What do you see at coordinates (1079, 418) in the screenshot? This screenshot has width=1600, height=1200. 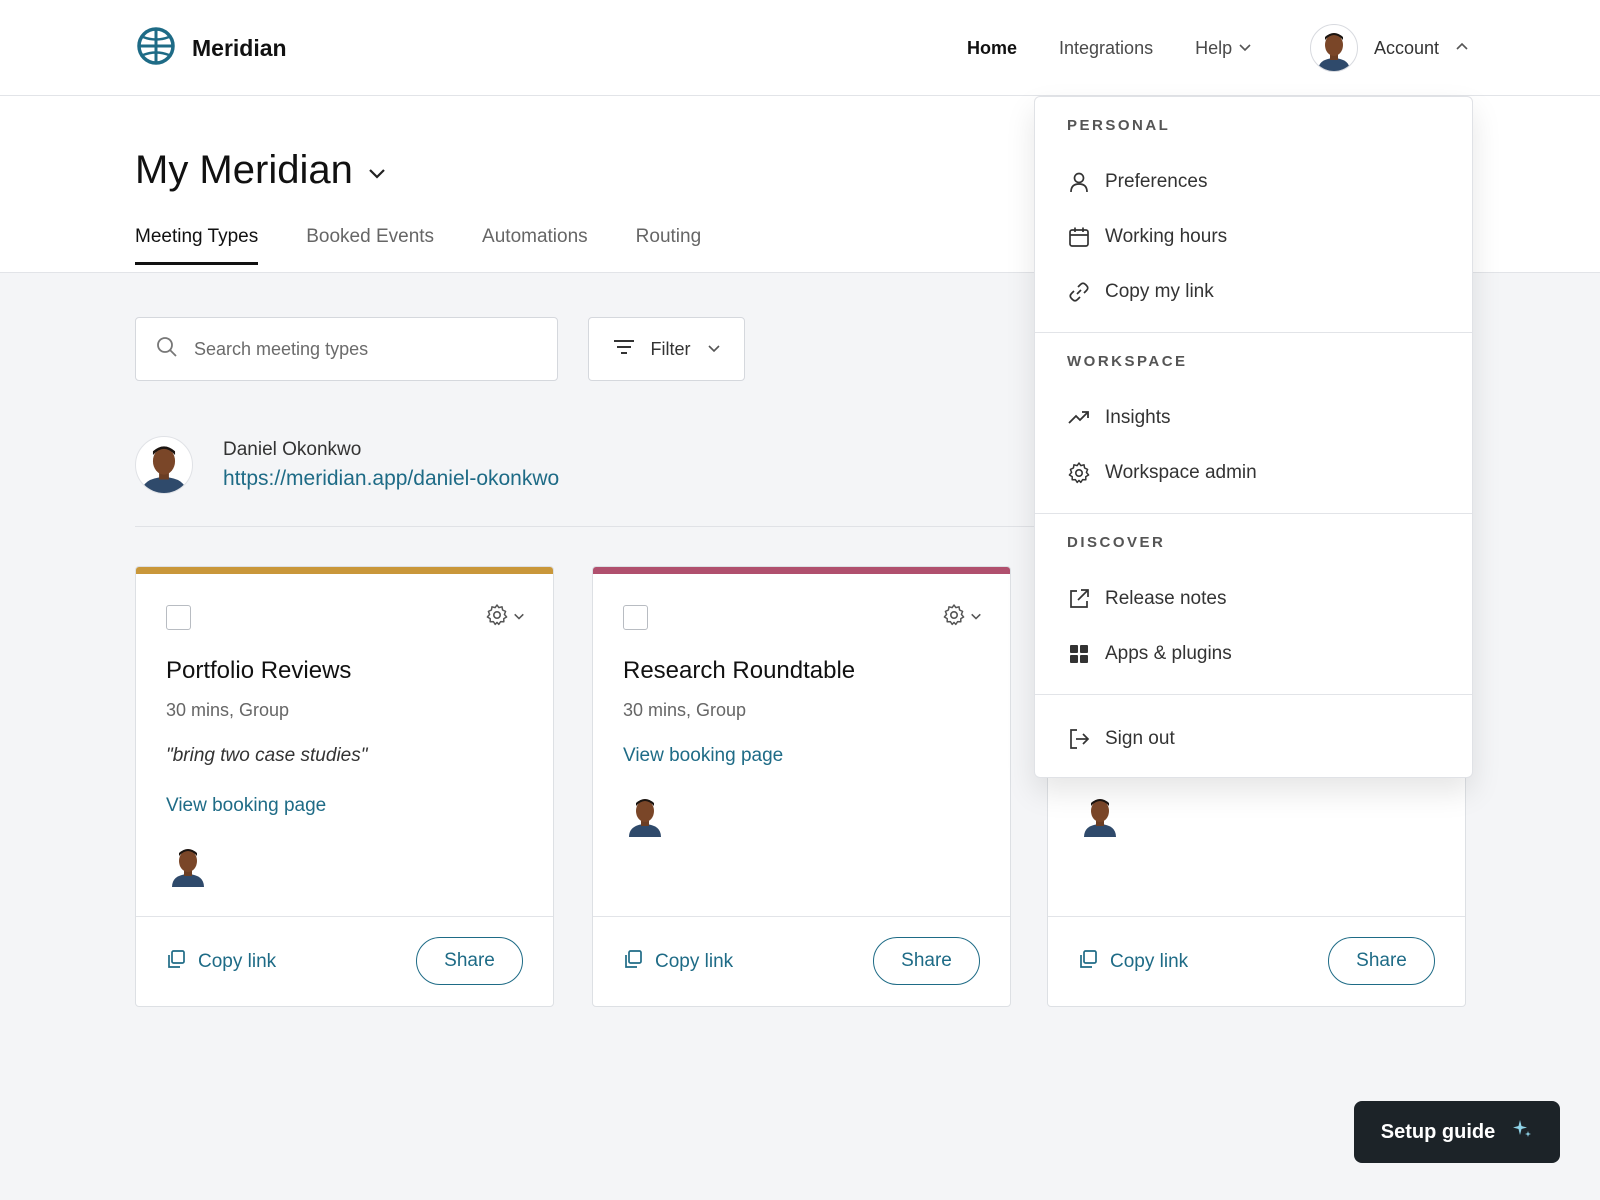 I see `trending-up-icon` at bounding box center [1079, 418].